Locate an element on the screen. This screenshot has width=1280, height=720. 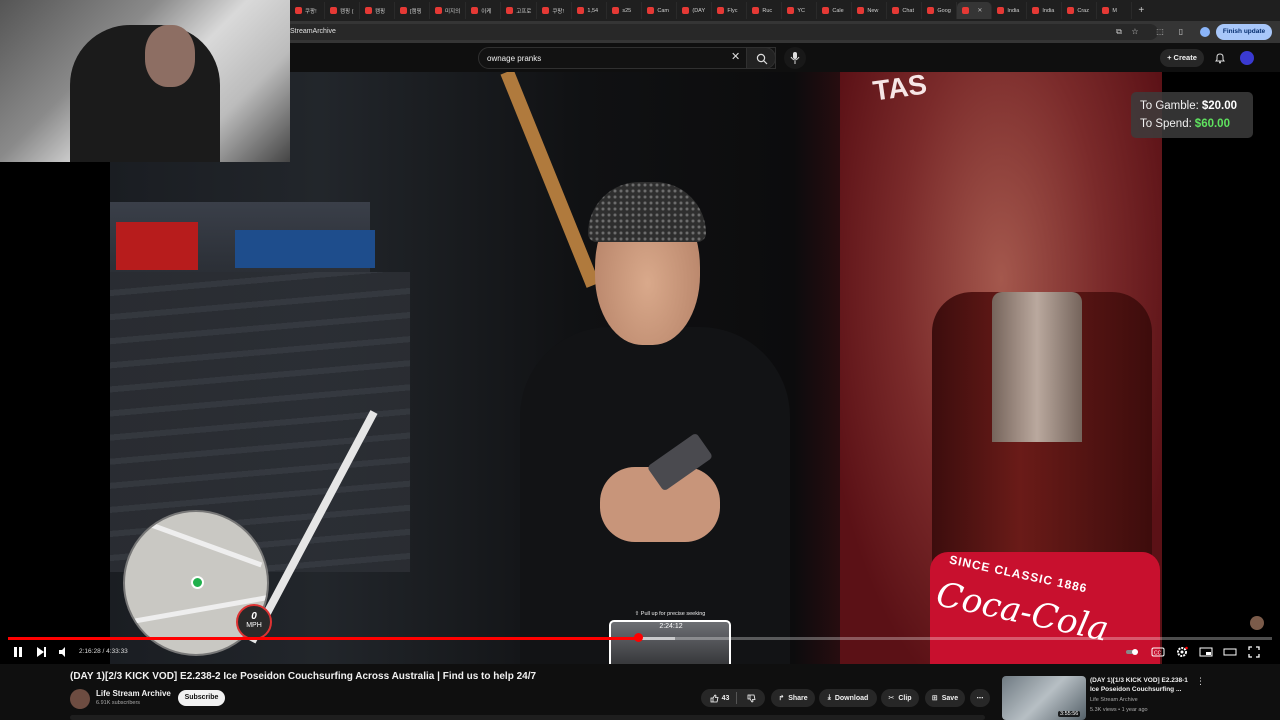
fullscreen-icon is located at coordinates (1254, 652).